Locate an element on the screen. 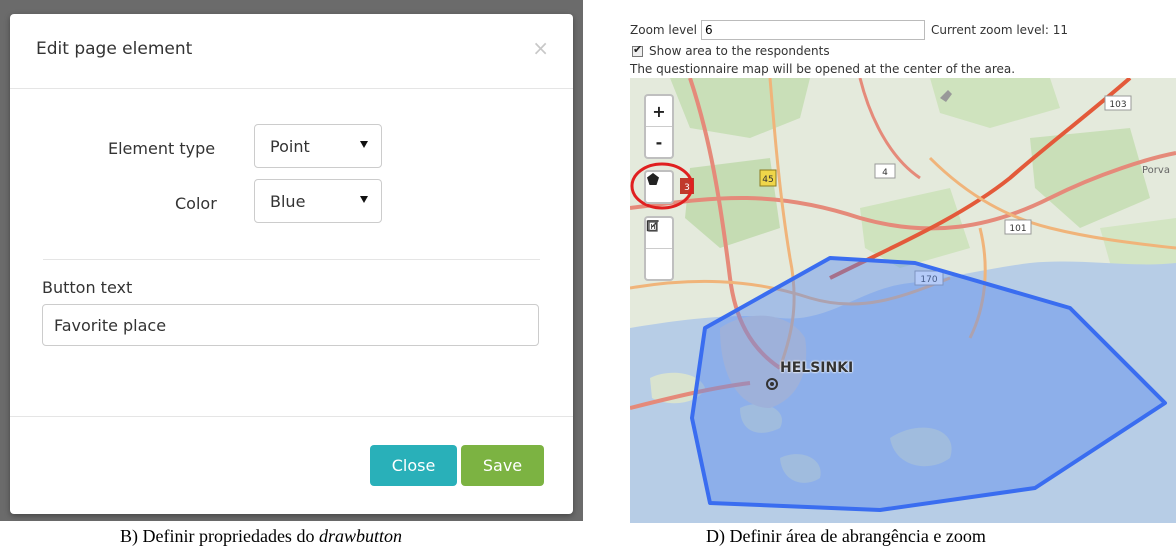 The height and width of the screenshot is (551, 1176). modal-title: Edit page element is located at coordinates (114, 49).